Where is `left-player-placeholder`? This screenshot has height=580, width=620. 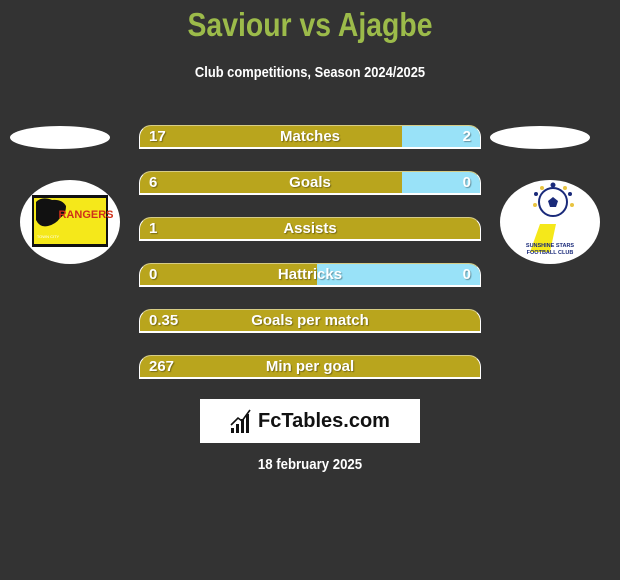
left-player-placeholder is located at coordinates (60, 137).